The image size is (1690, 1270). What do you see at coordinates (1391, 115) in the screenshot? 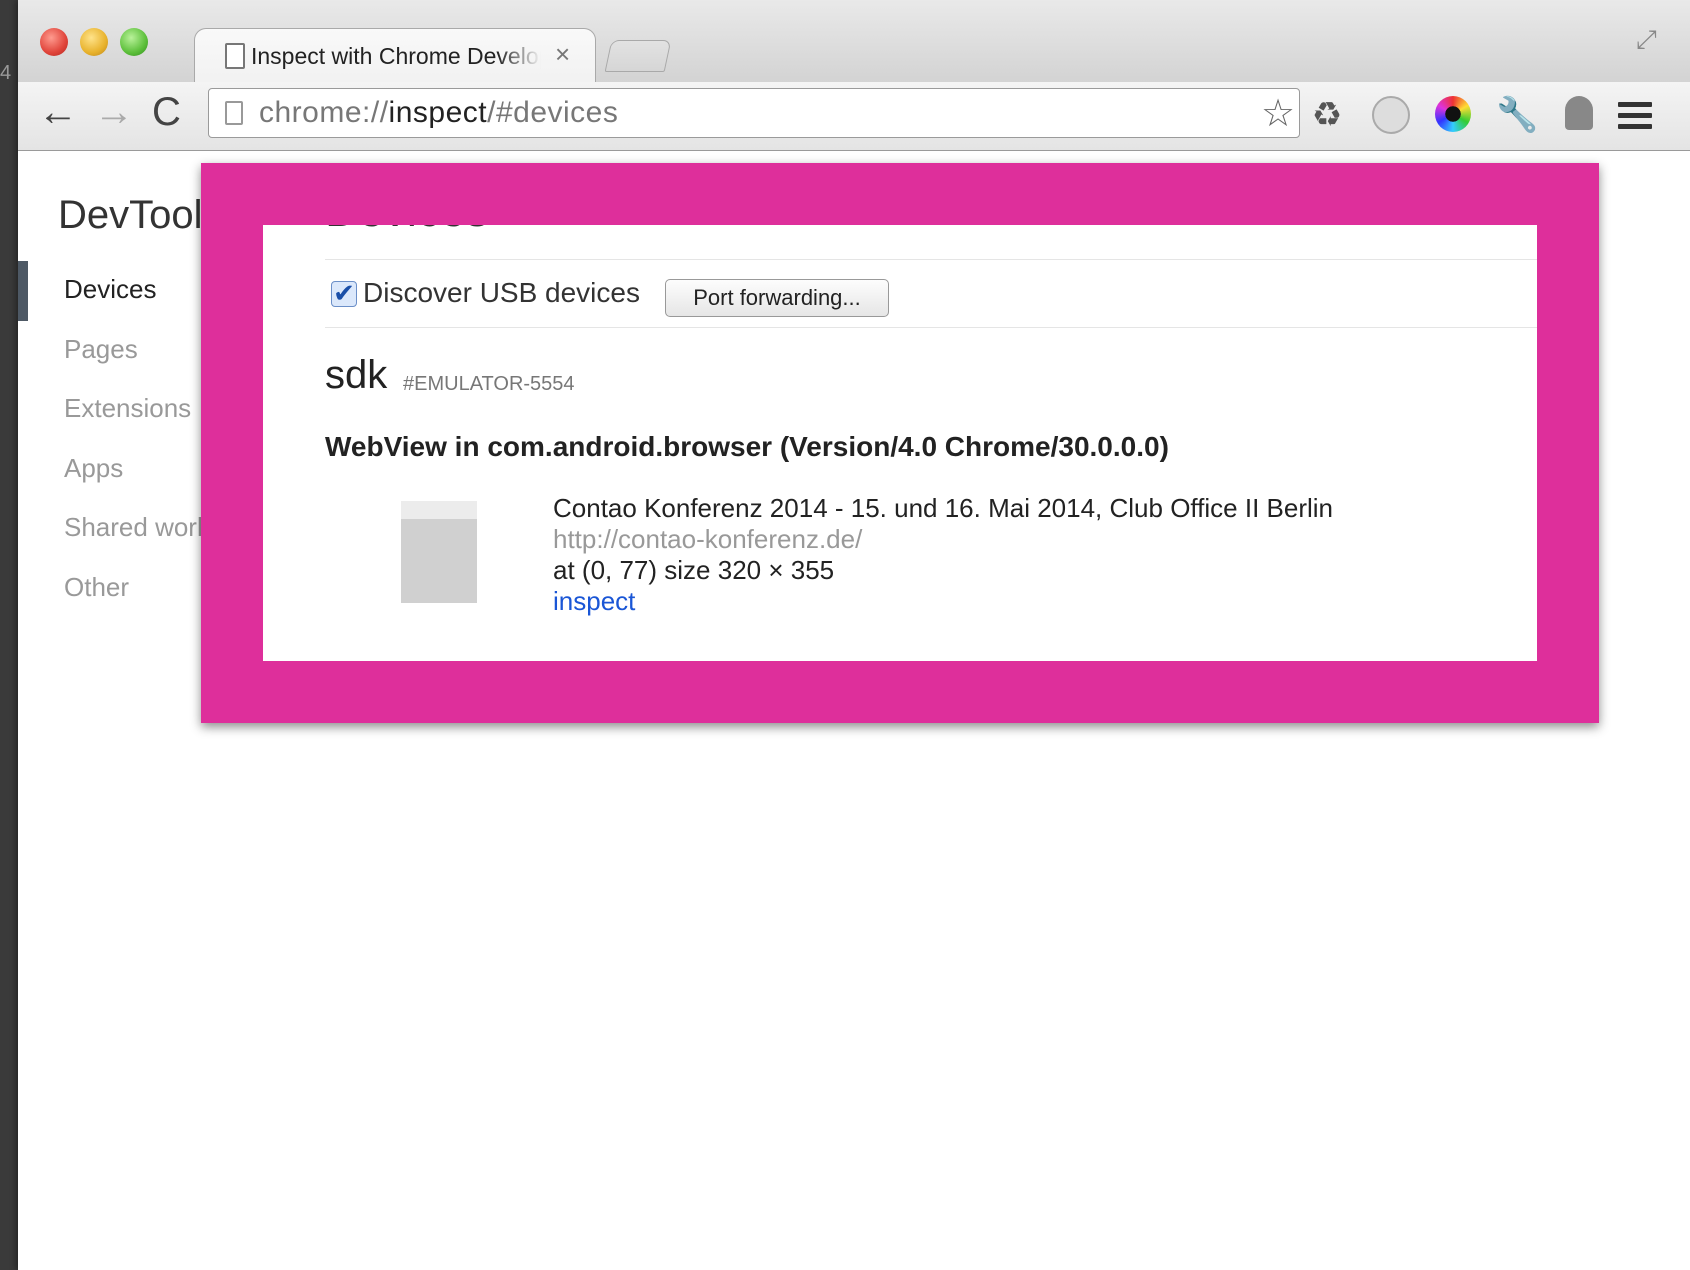
I see `hand-extension-icon` at bounding box center [1391, 115].